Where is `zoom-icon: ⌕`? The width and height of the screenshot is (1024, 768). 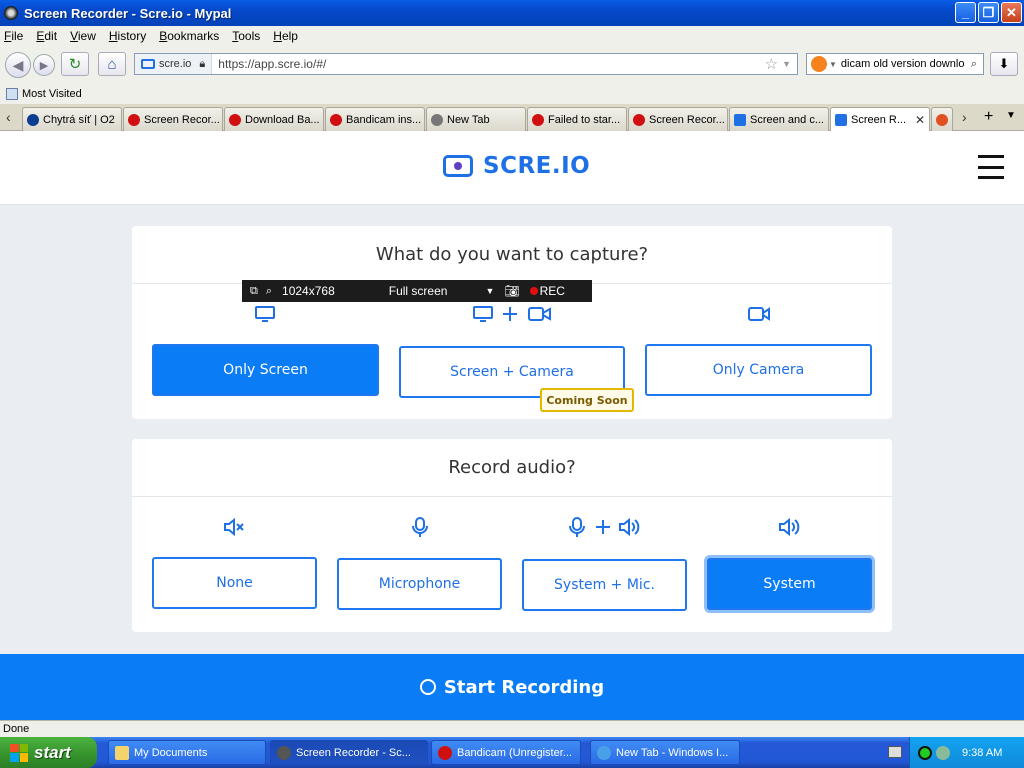
zoom-icon: ⌕ is located at coordinates (269, 291).